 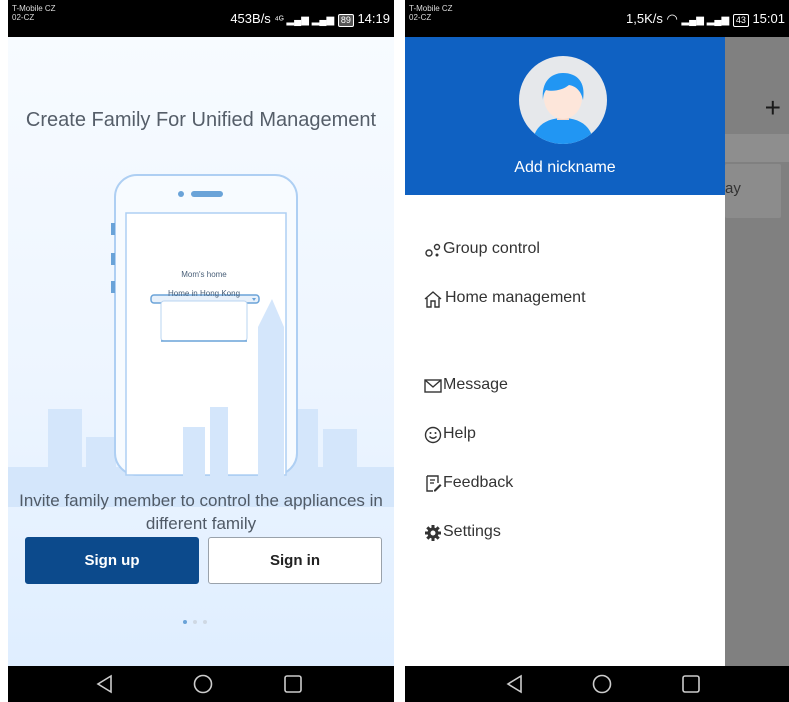 What do you see at coordinates (373, 18) in the screenshot?
I see `clock: 14:19` at bounding box center [373, 18].